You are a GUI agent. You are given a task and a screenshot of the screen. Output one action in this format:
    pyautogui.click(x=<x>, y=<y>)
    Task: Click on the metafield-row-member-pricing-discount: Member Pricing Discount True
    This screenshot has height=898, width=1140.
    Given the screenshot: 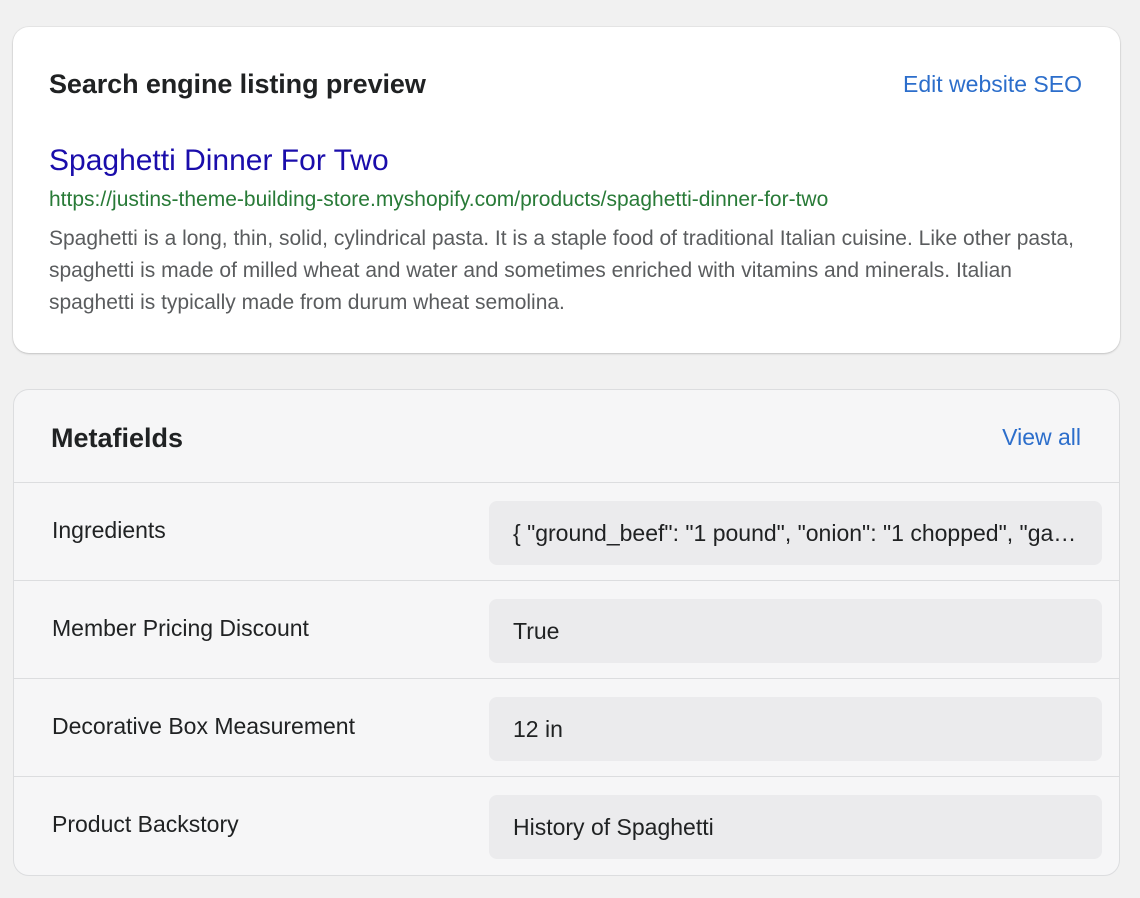 What is the action you would take?
    pyautogui.click(x=566, y=630)
    